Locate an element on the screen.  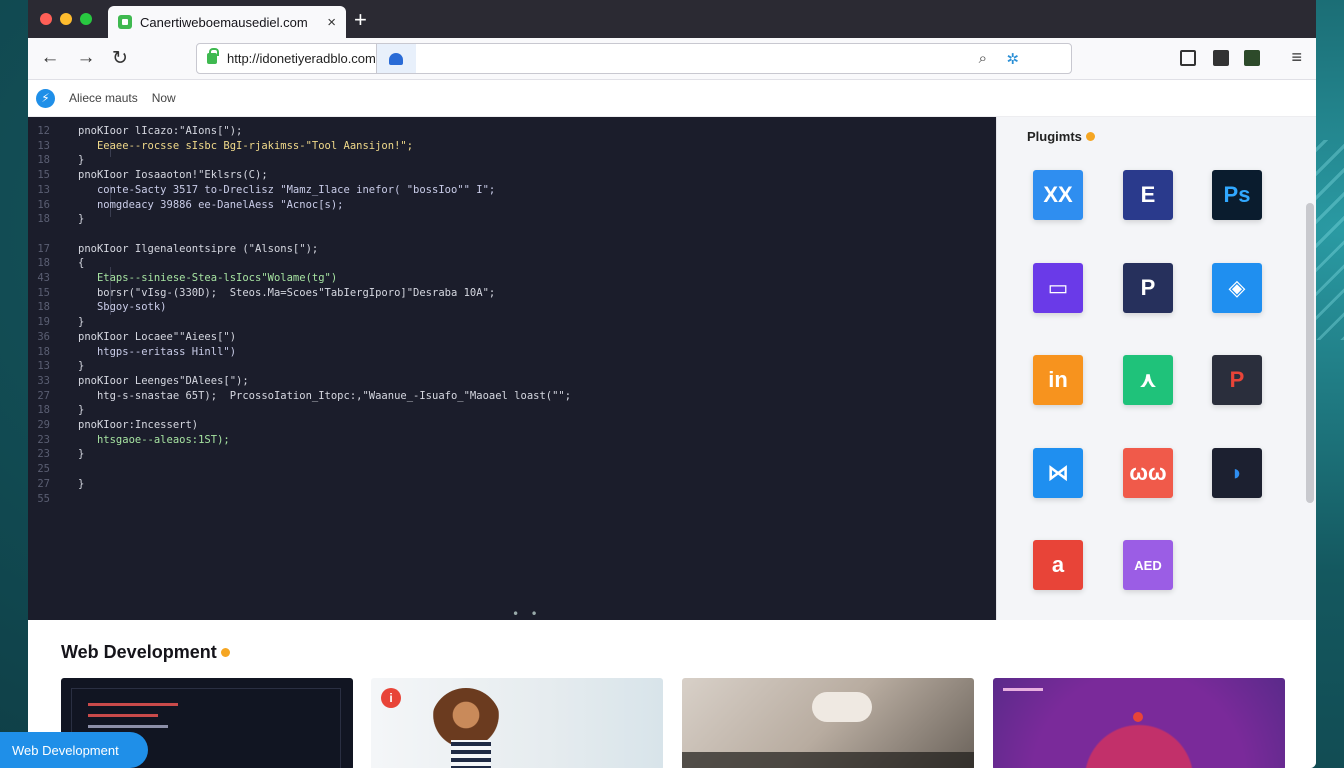
bolt-icon: ⚡ is located at coordinates (45, 98).